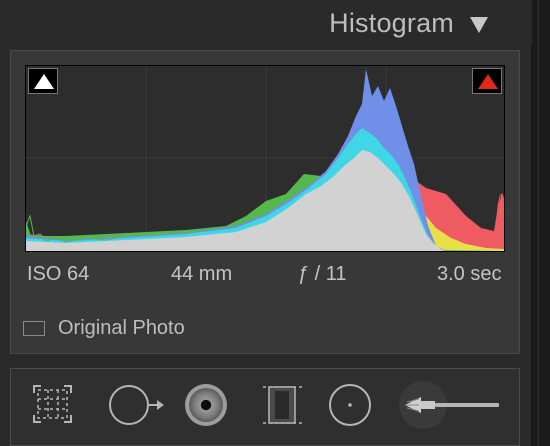 The width and height of the screenshot is (550, 446). I want to click on adjustment-brush-tool-button, so click(453, 407).